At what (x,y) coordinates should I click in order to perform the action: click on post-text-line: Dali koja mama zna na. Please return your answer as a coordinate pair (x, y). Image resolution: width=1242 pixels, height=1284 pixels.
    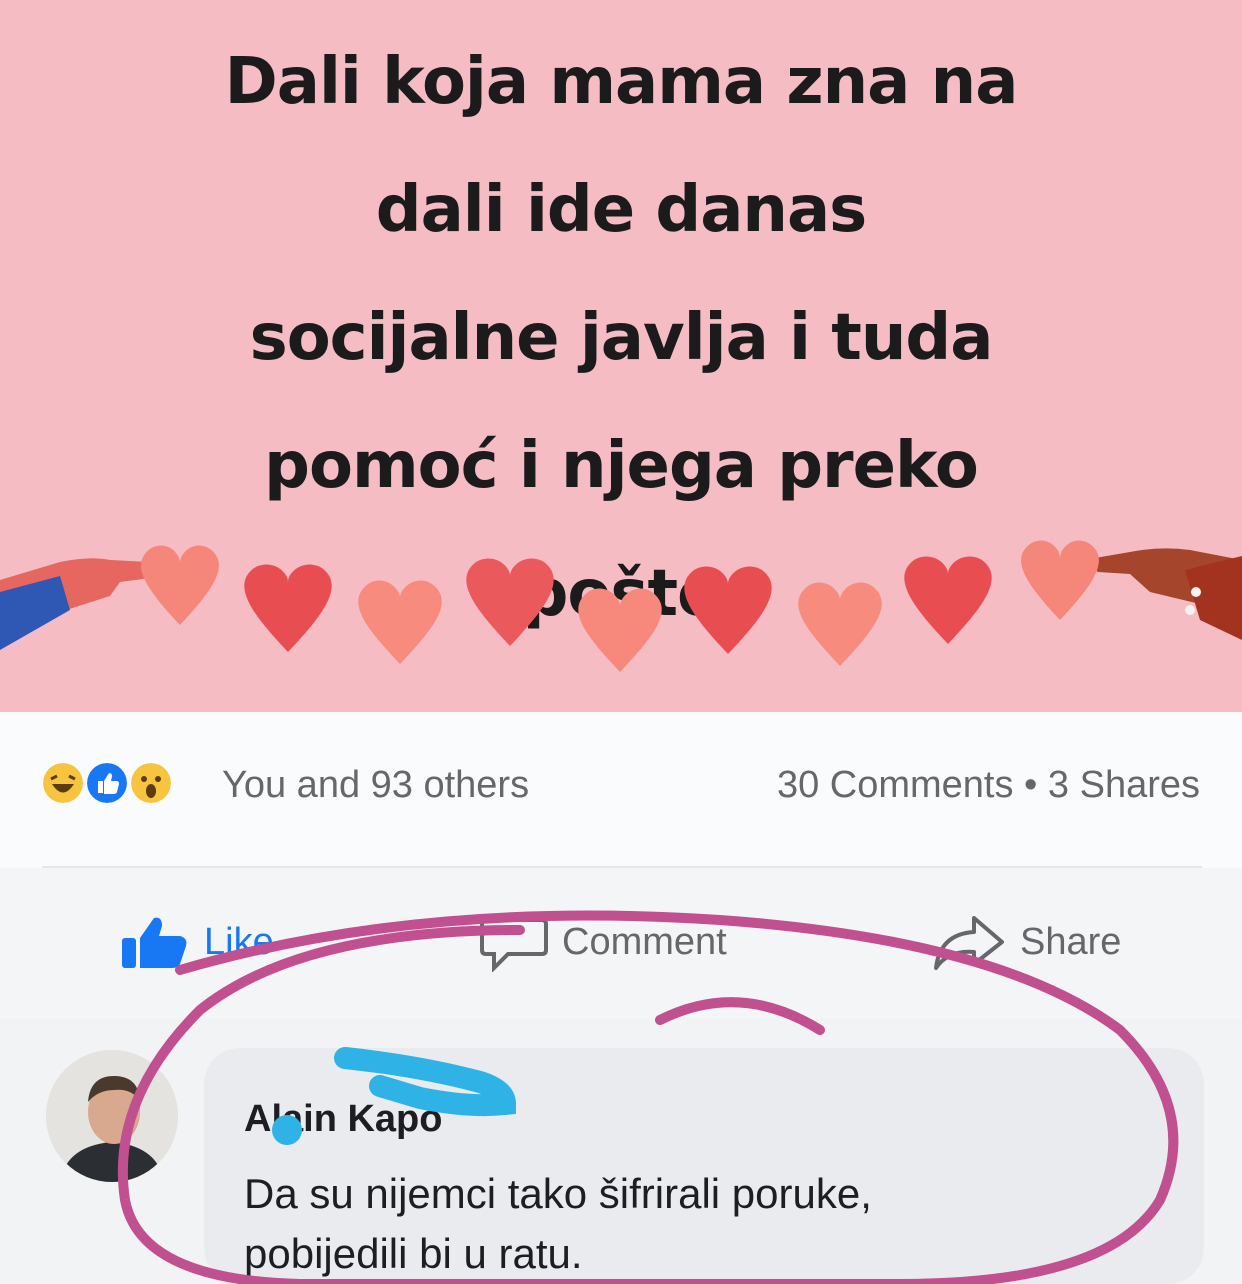
    Looking at the image, I should click on (621, 82).